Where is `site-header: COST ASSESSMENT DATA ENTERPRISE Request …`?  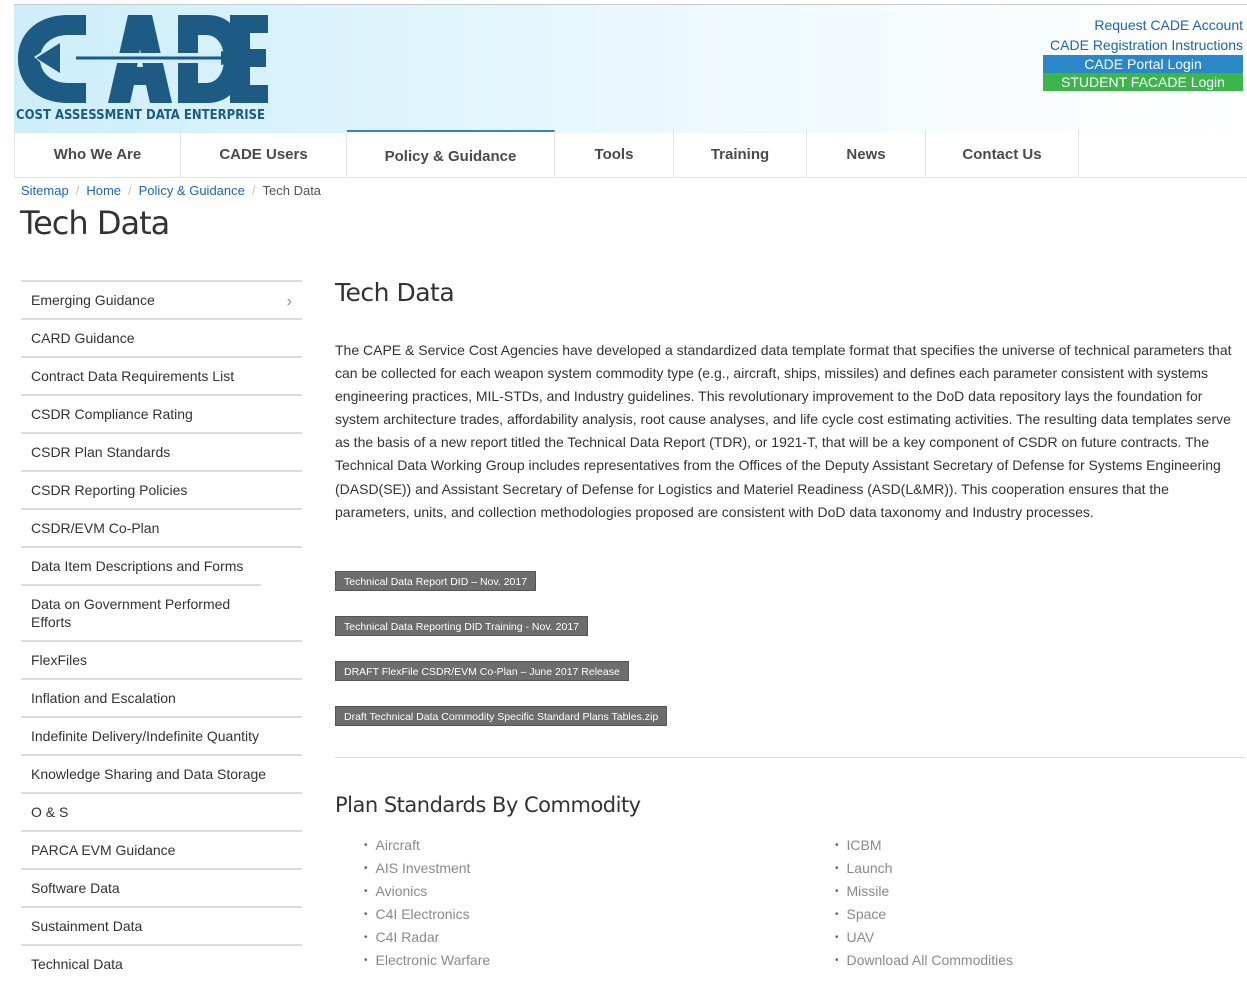
site-header: COST ASSESSMENT DATA ENTERPRISE Request … is located at coordinates (630, 68).